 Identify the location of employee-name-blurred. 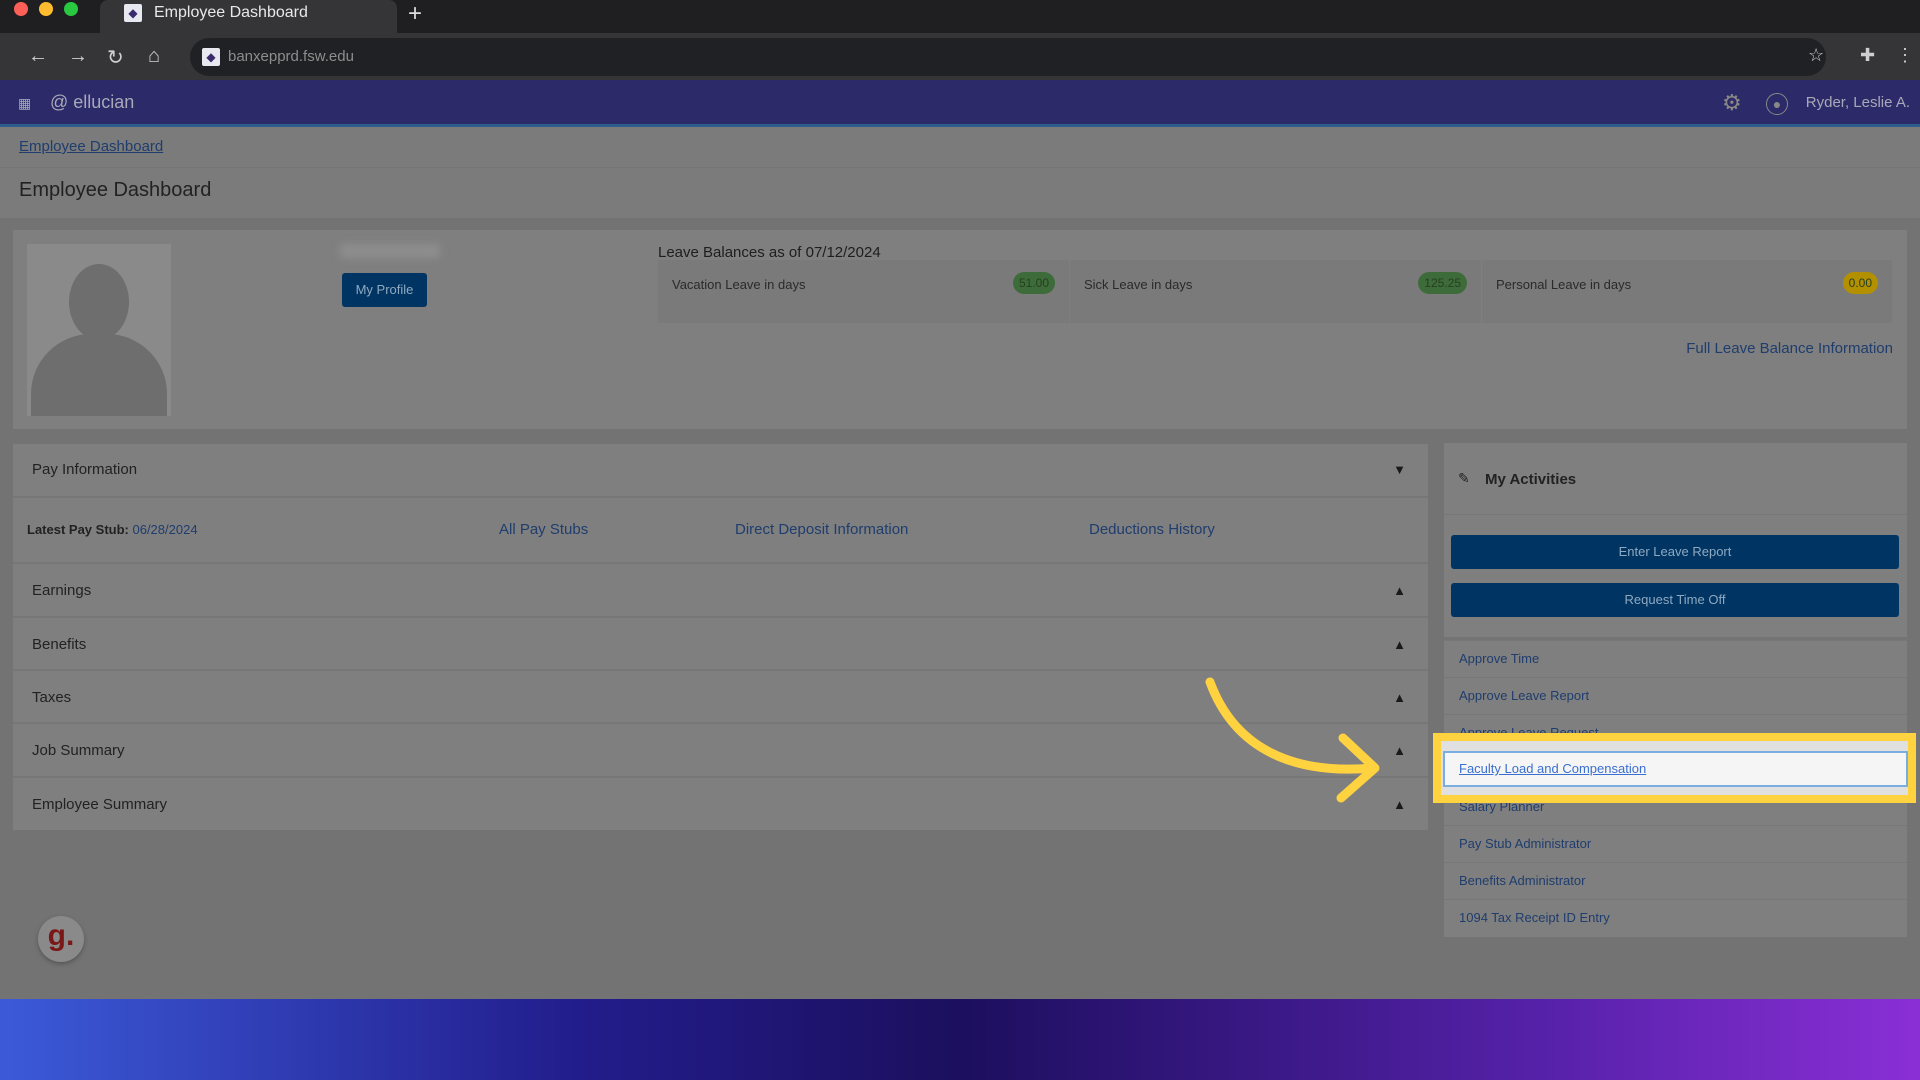
(390, 251).